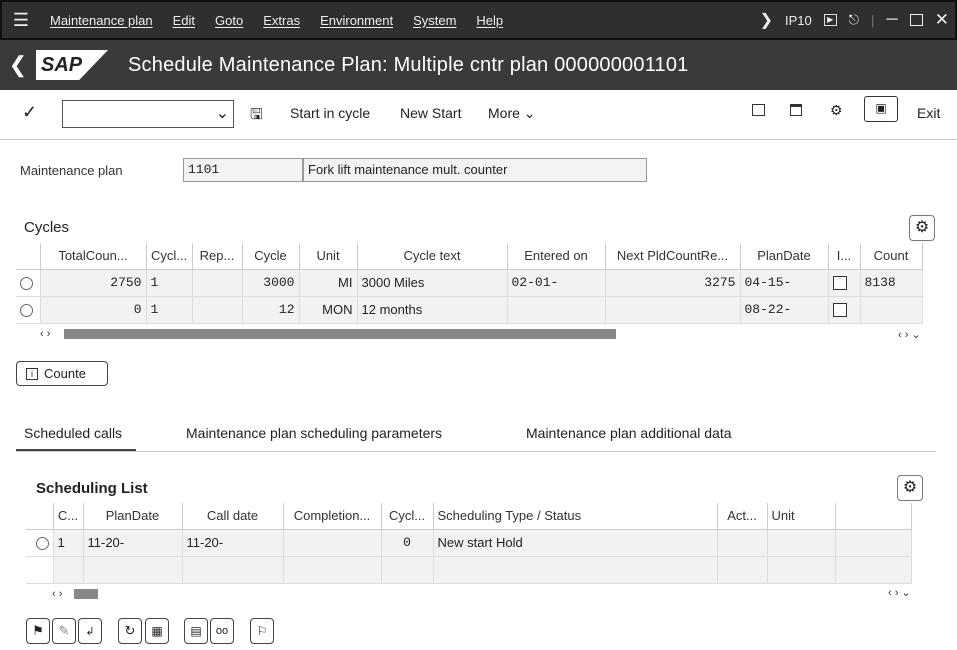 The width and height of the screenshot is (957, 650). I want to click on menu-help: Help, so click(489, 20).